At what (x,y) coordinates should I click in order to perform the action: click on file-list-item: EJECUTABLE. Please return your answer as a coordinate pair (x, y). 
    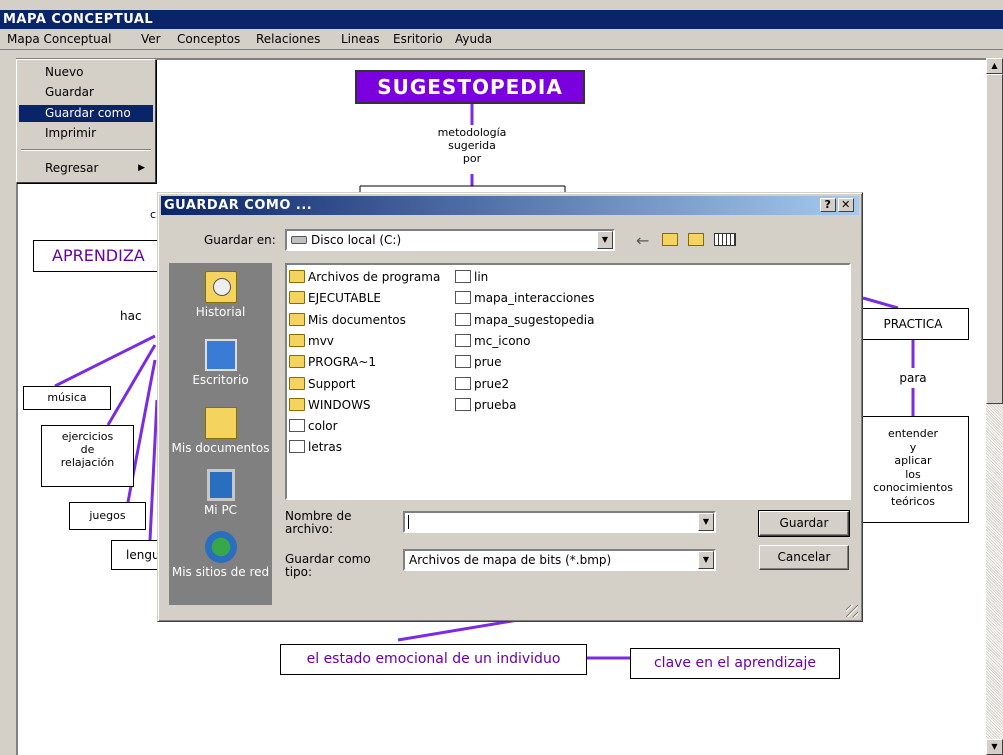
    Looking at the image, I should click on (335, 298).